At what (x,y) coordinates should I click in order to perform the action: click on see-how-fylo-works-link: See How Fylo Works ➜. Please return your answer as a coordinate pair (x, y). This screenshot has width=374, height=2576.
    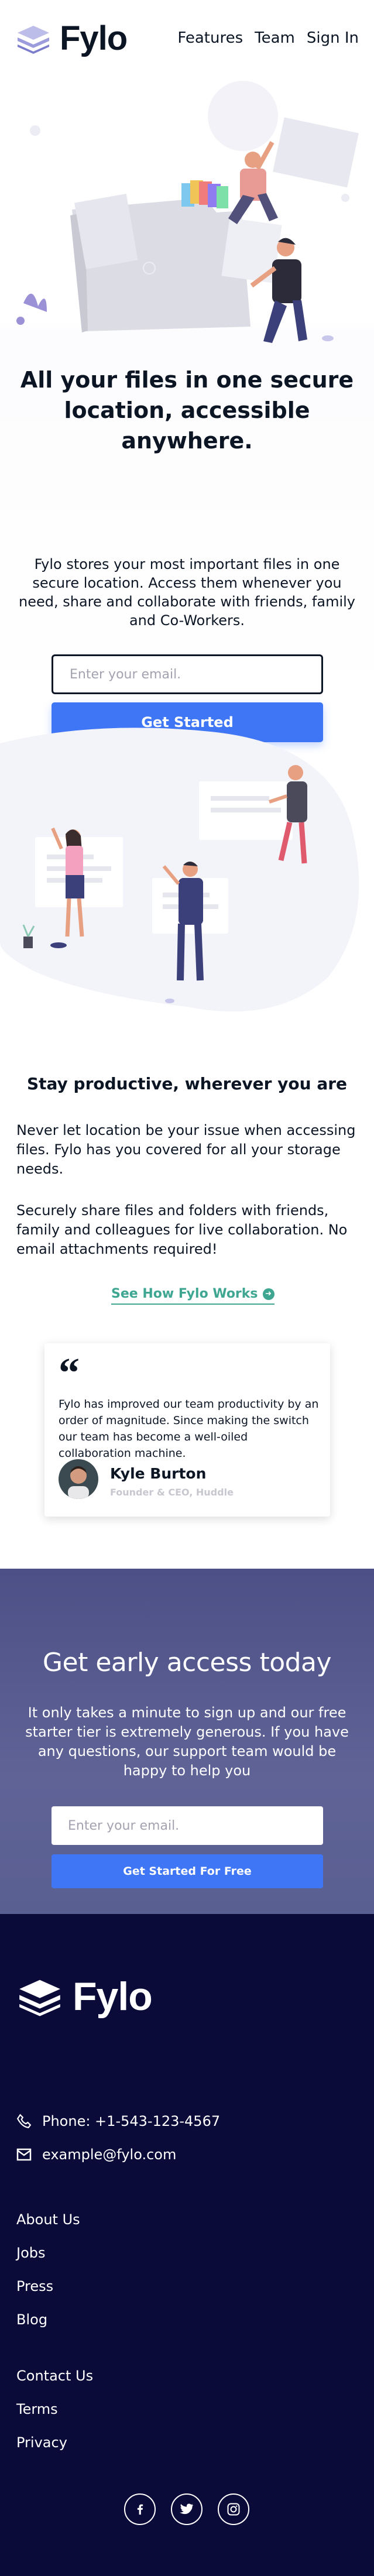
    Looking at the image, I should click on (193, 1296).